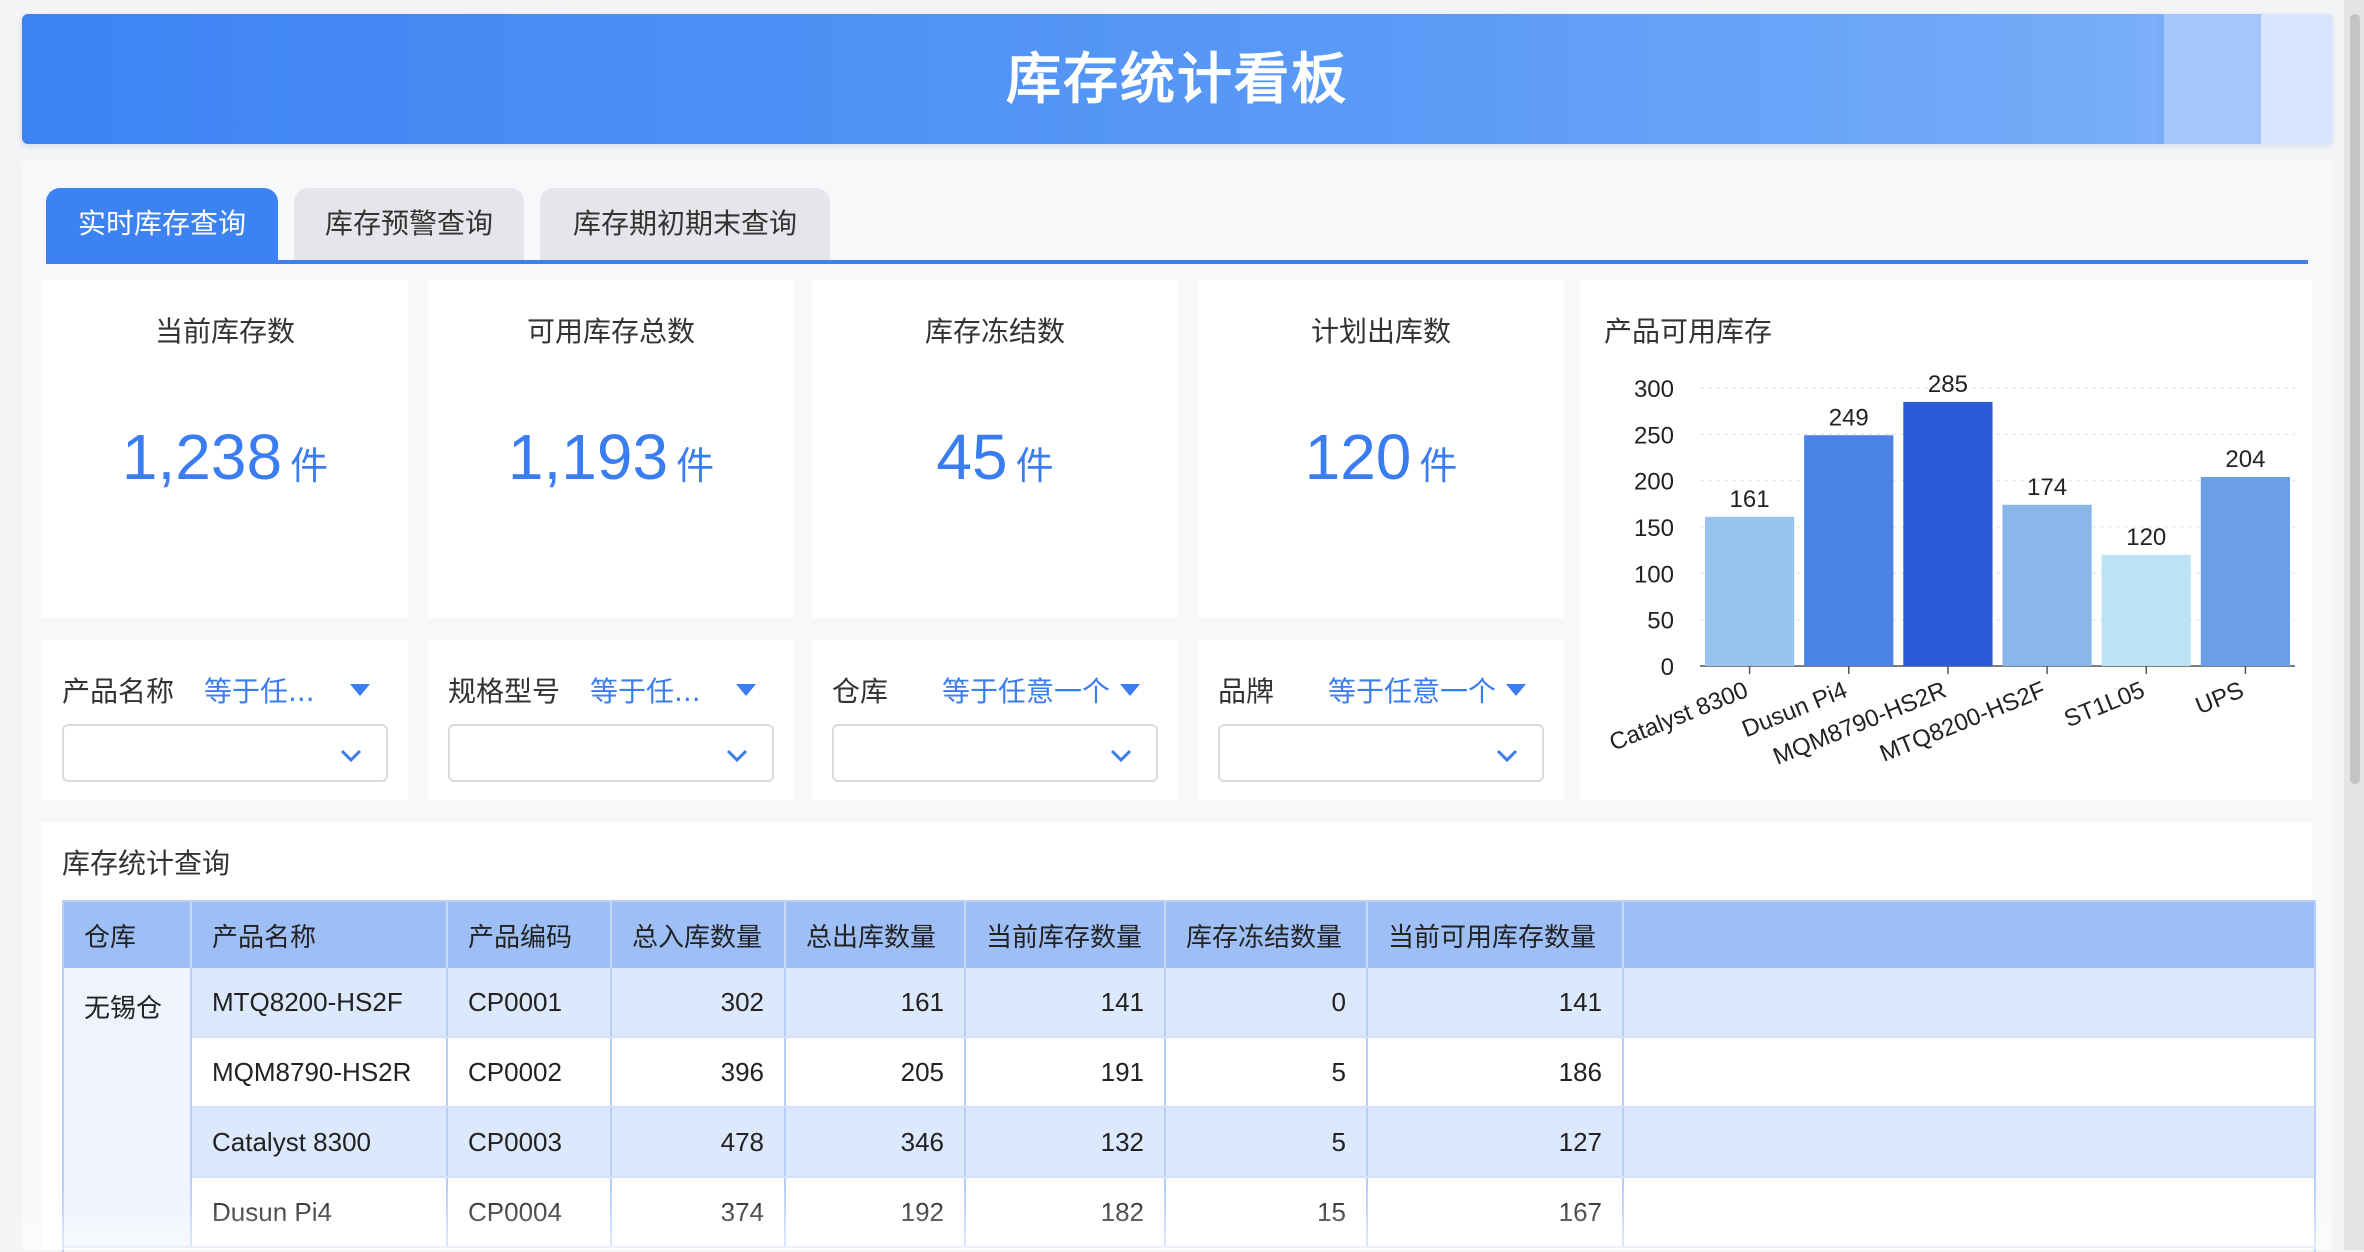  Describe the element at coordinates (319, 1072) in the screenshot. I see `table-cell: MQM8790-HS2R` at that location.